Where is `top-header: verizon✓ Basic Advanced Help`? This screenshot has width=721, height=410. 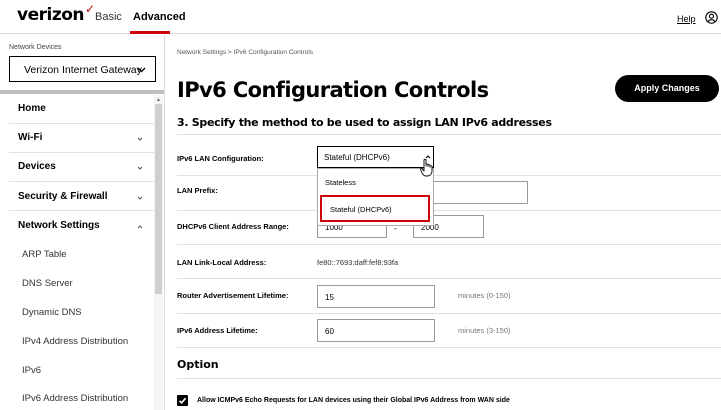 top-header: verizon✓ Basic Advanced Help is located at coordinates (360, 17).